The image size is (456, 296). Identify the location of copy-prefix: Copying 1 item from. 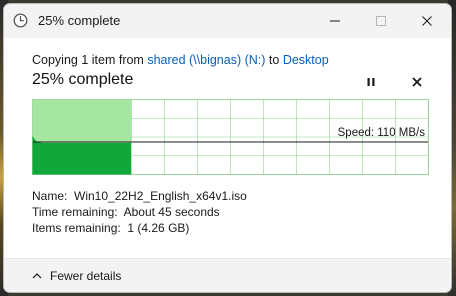
(90, 60).